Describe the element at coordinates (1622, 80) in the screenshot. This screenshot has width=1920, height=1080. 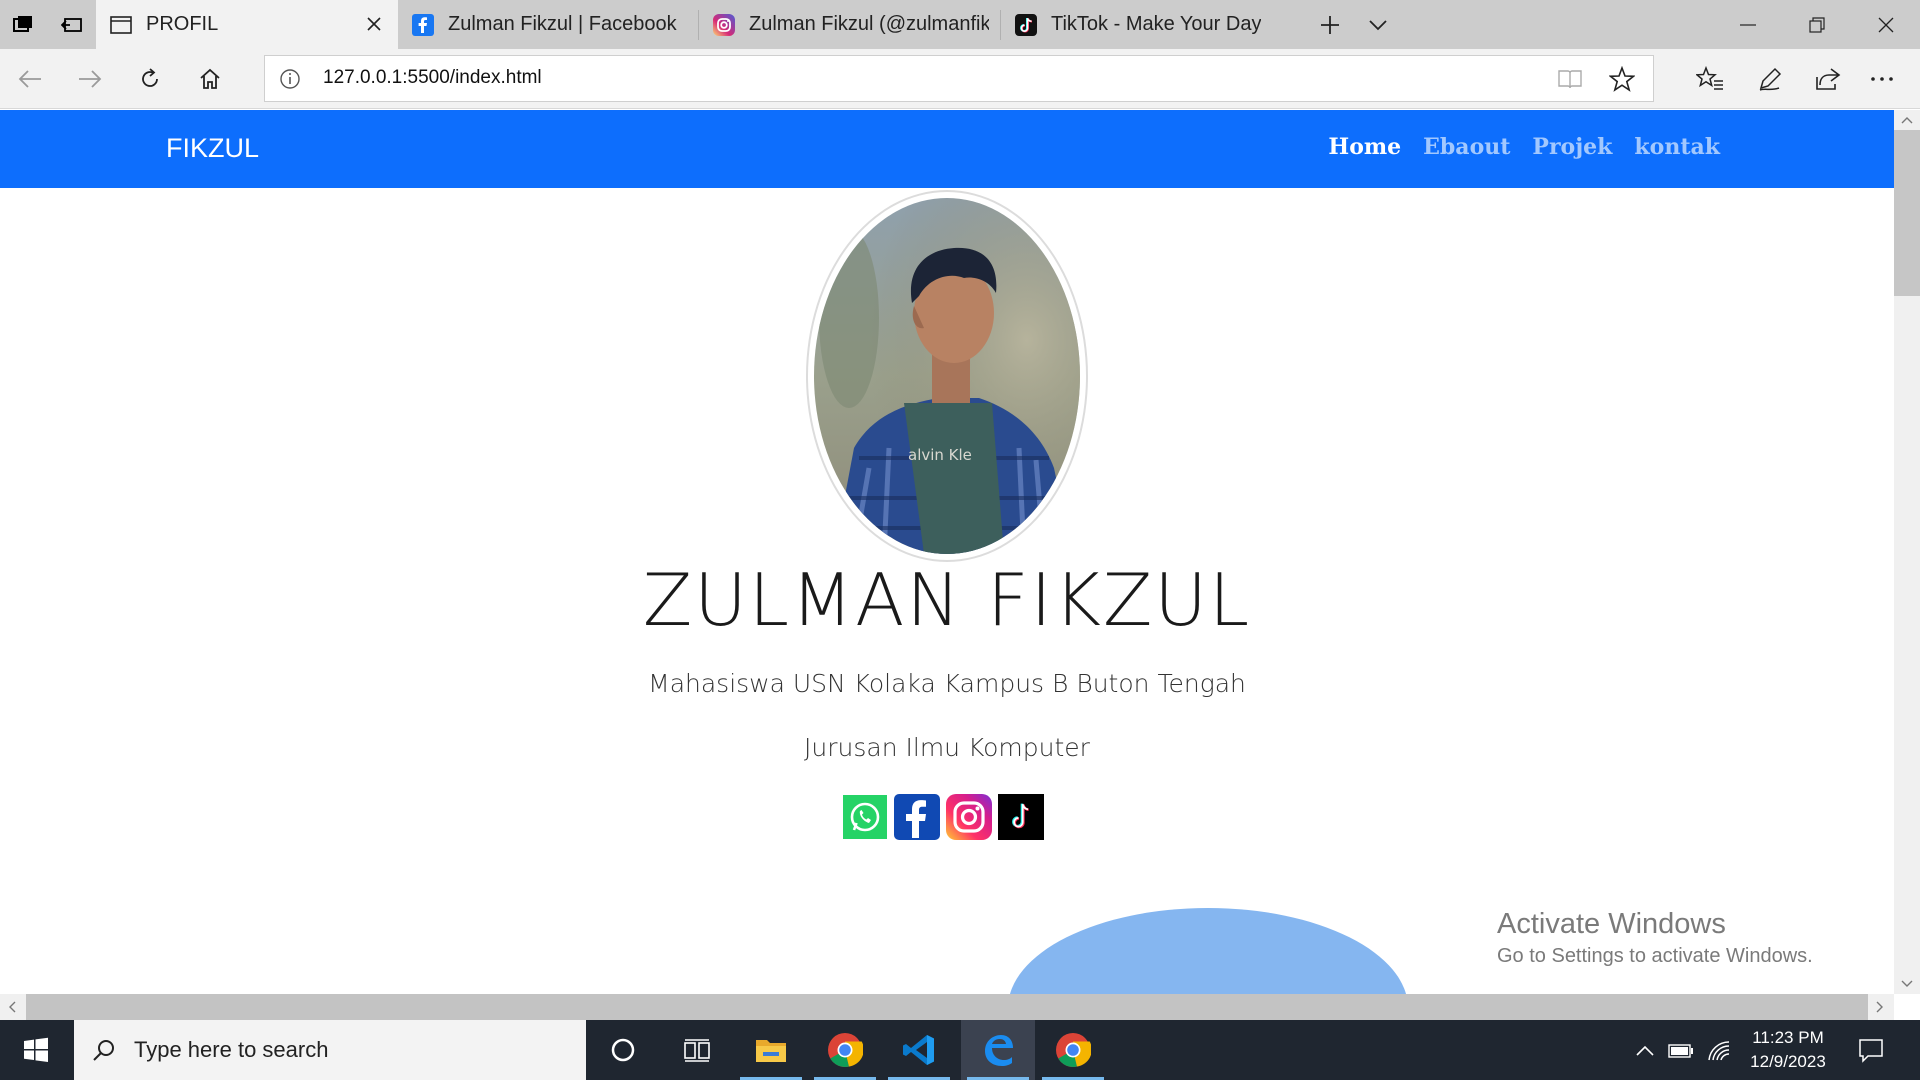
I see `star-icon` at that location.